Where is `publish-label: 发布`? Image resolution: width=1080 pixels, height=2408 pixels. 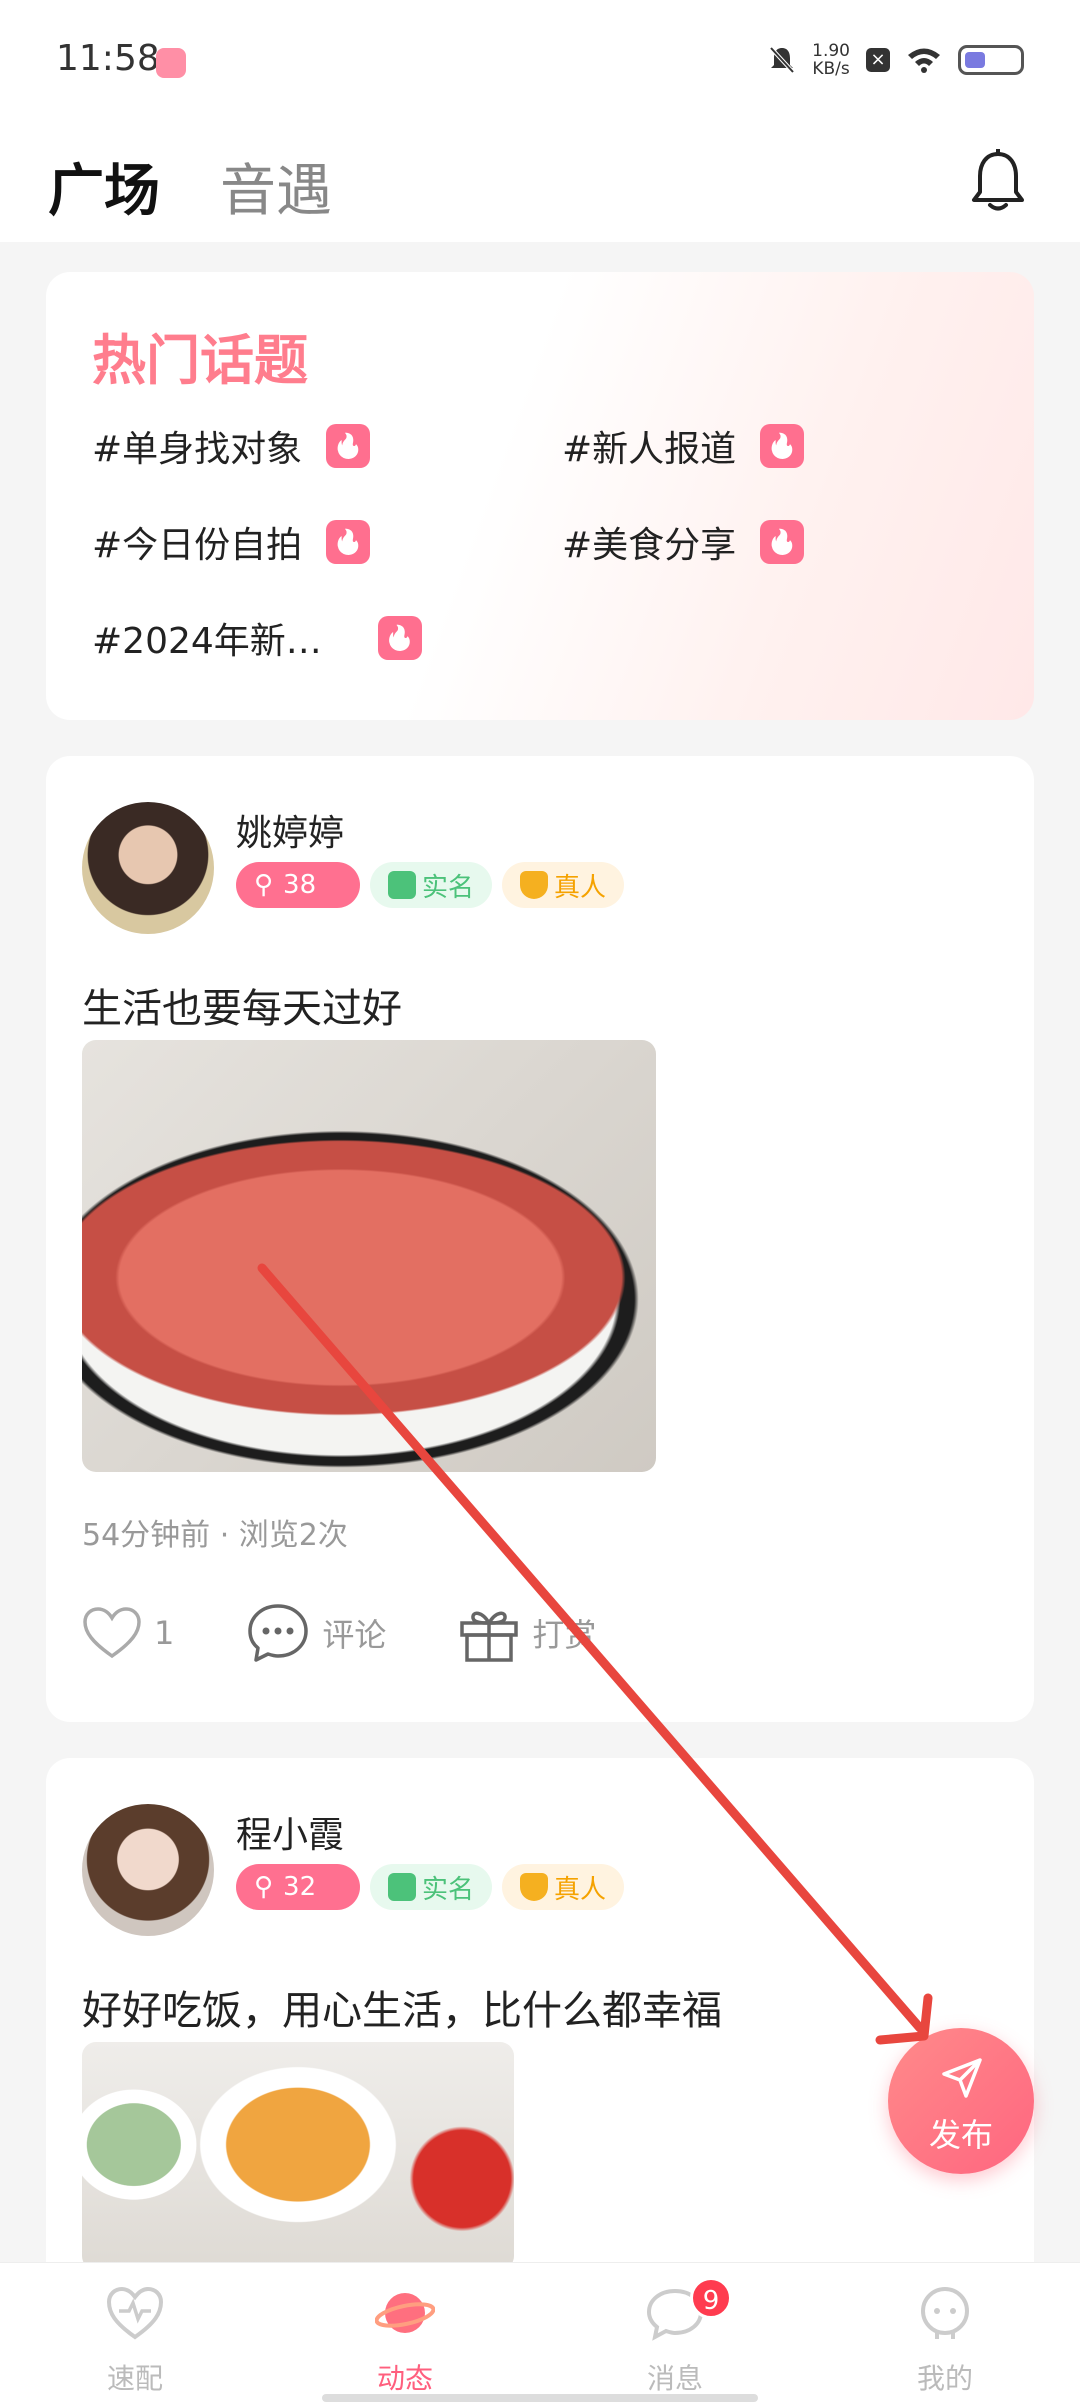
publish-label: 发布 is located at coordinates (960, 2135).